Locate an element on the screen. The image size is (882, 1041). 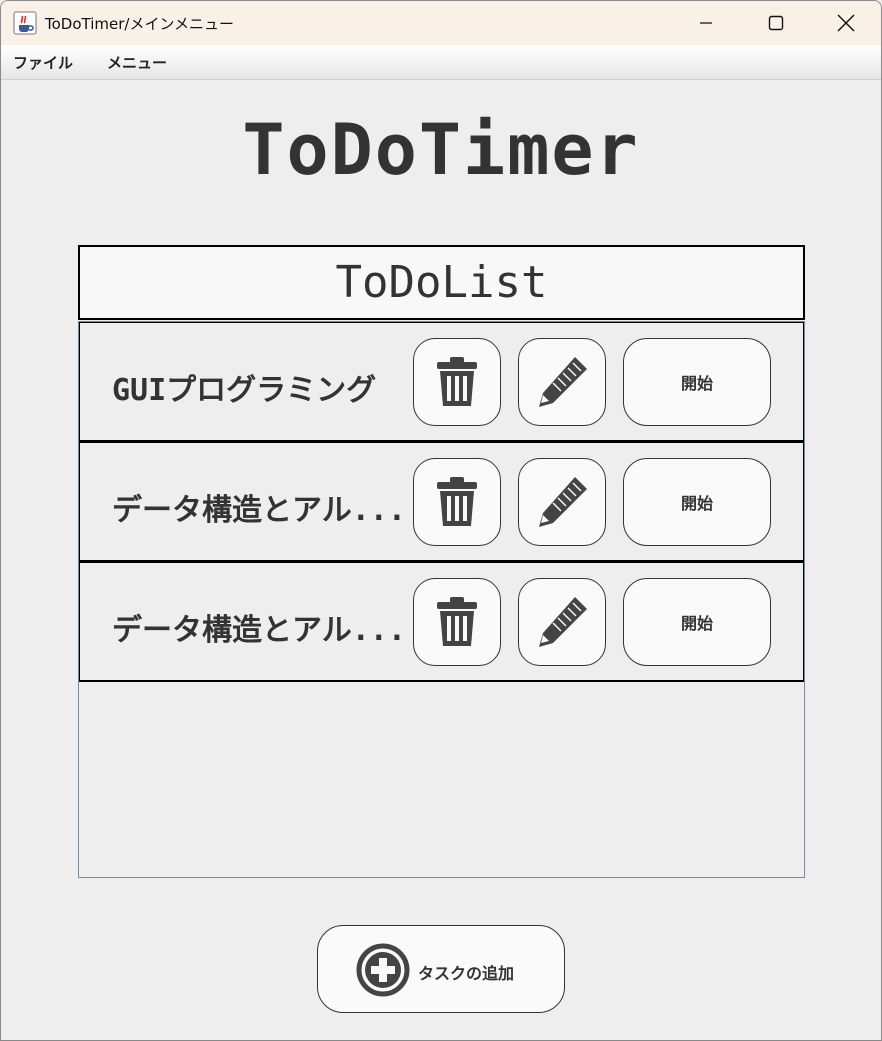
add-task-label: タスクの追加 is located at coordinates (466, 973).